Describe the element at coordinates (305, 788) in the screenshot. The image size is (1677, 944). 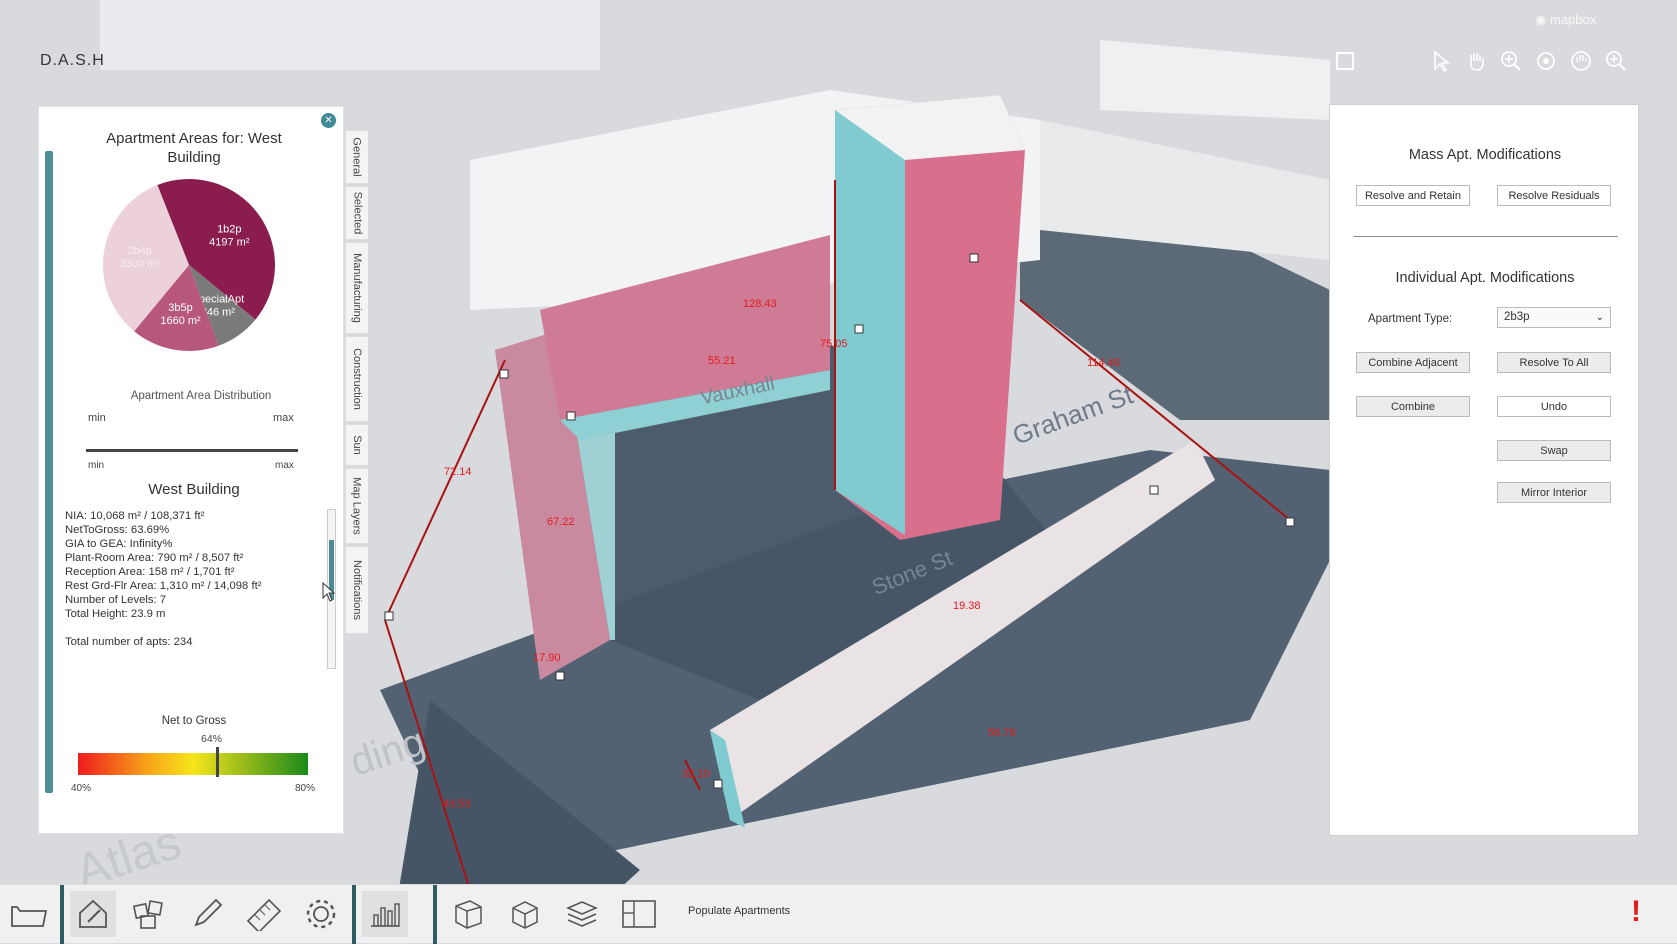
I see `gauge-max-label: 80%` at that location.